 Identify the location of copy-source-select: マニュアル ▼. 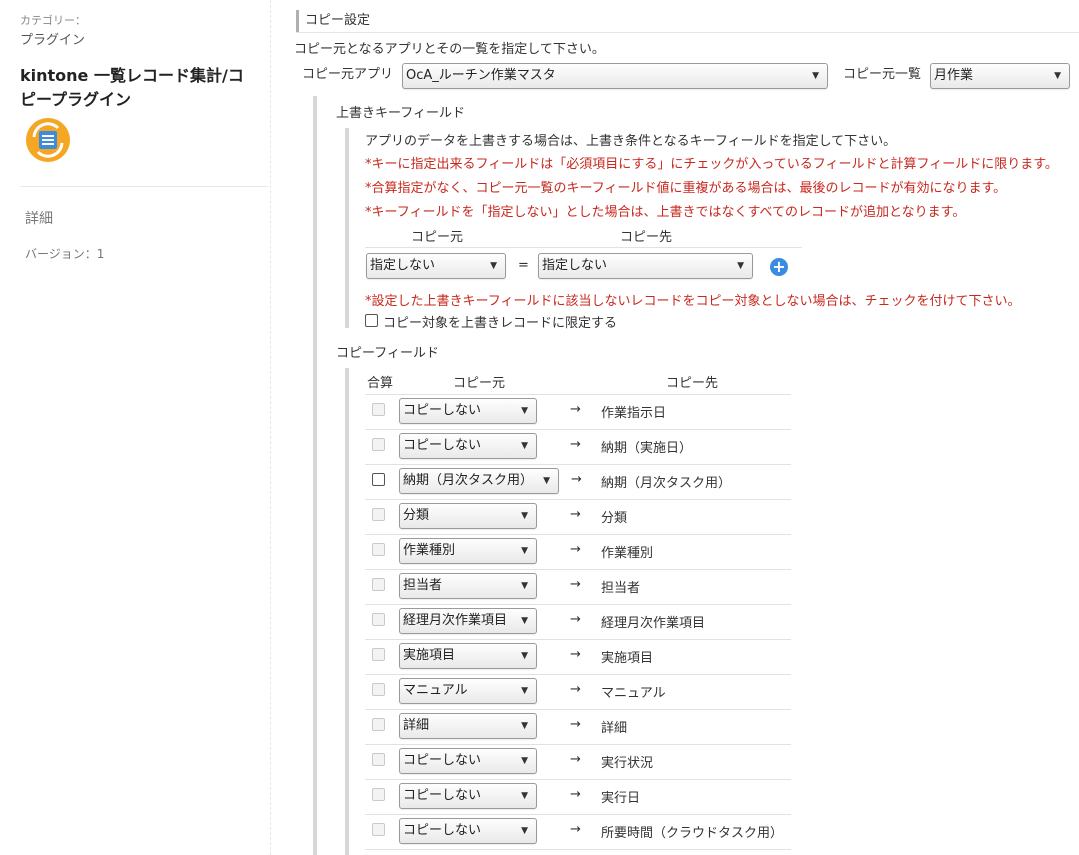
(468, 691).